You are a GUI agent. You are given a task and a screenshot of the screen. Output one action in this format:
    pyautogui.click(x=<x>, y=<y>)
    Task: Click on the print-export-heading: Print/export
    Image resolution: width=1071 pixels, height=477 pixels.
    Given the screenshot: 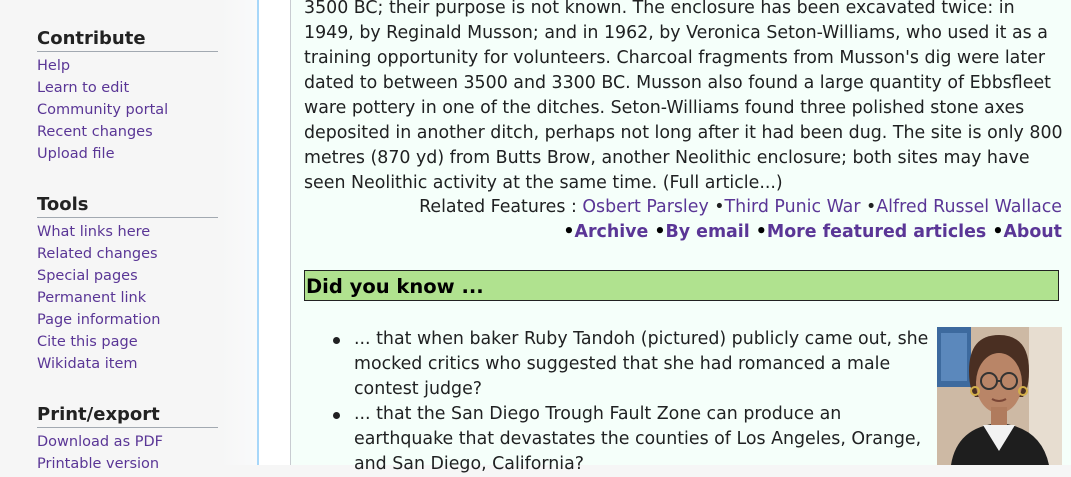 What is the action you would take?
    pyautogui.click(x=127, y=416)
    